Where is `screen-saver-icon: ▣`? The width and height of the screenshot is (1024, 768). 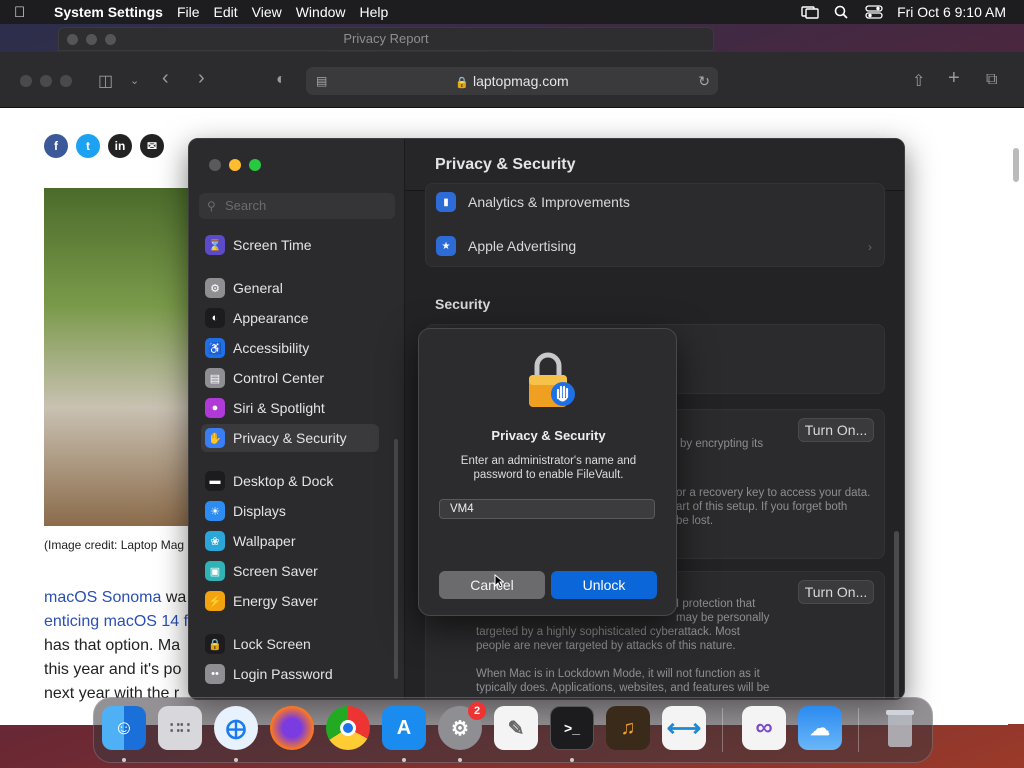
screen-saver-icon: ▣ is located at coordinates (215, 571).